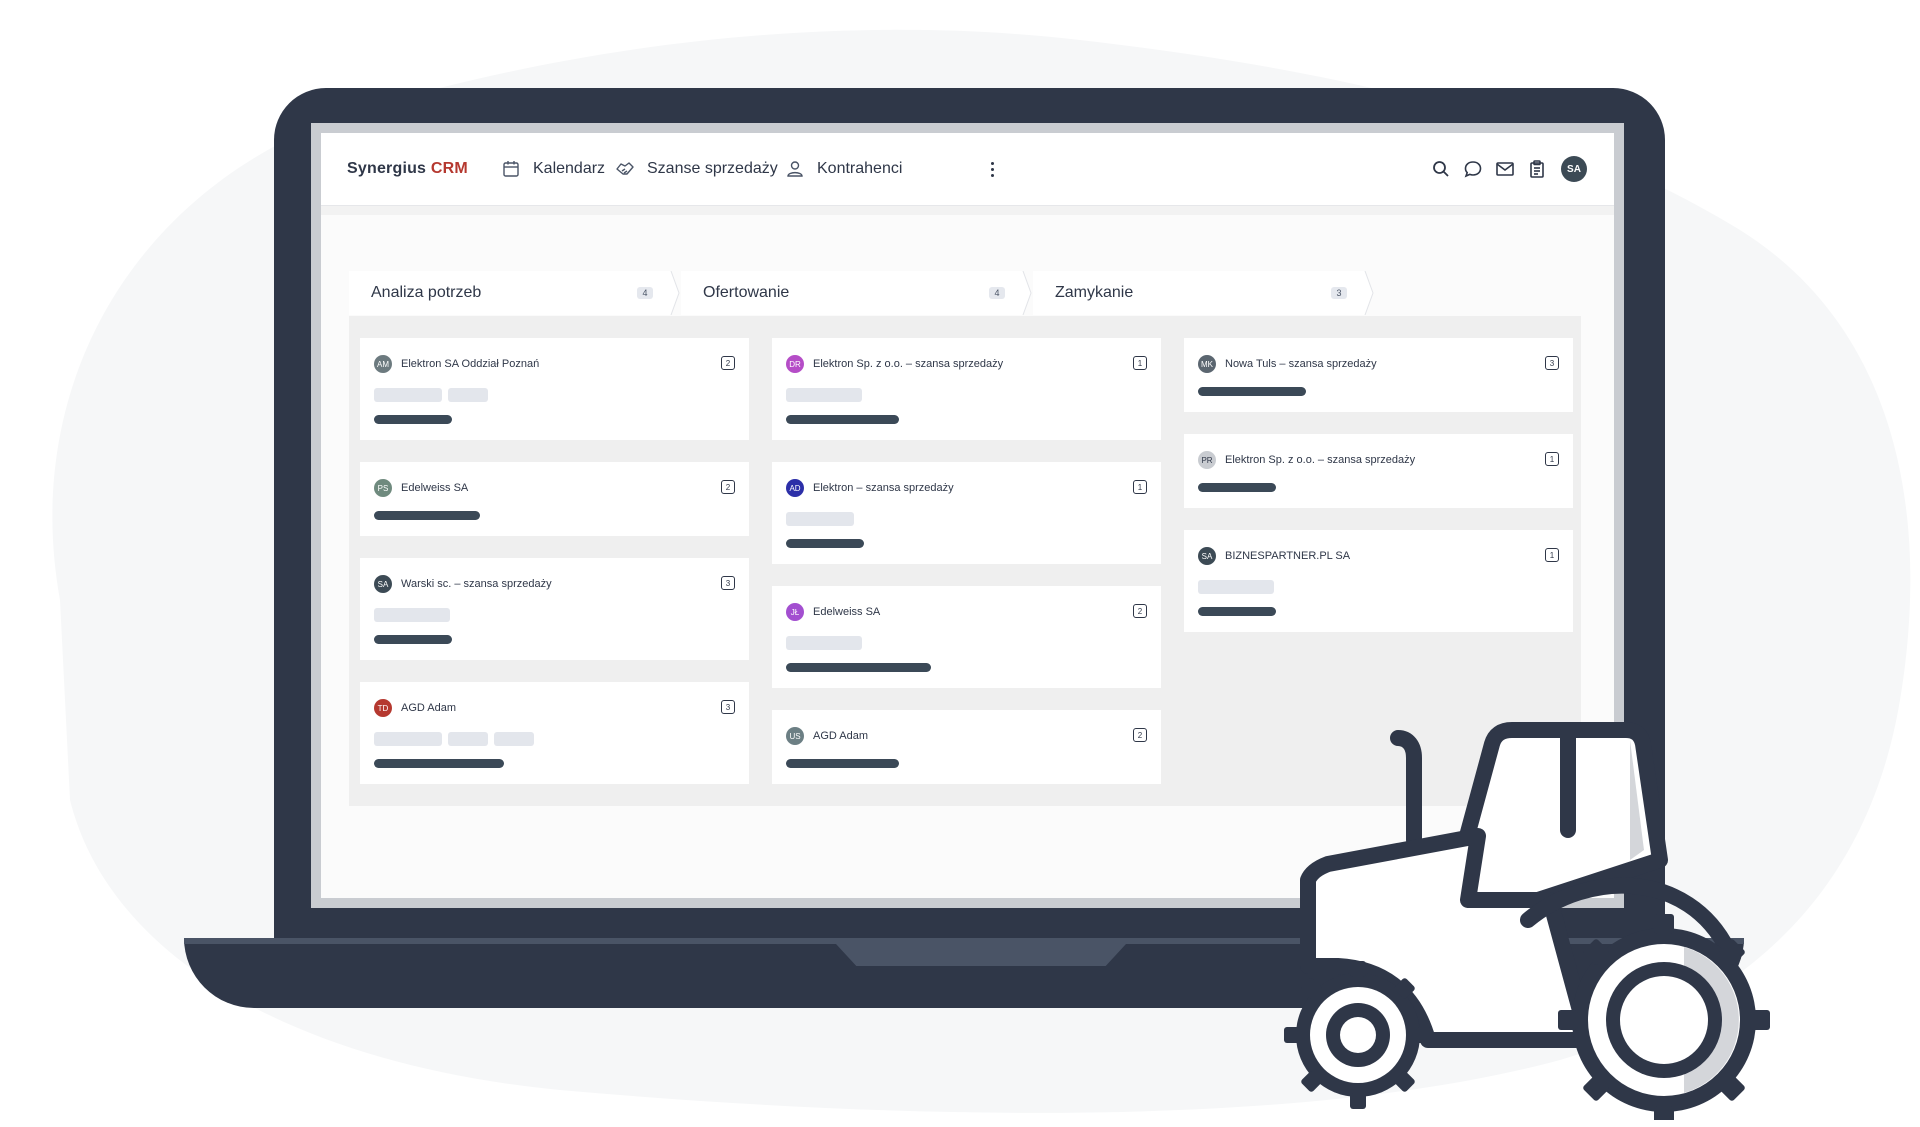  What do you see at coordinates (1441, 169) in the screenshot?
I see `search-icon` at bounding box center [1441, 169].